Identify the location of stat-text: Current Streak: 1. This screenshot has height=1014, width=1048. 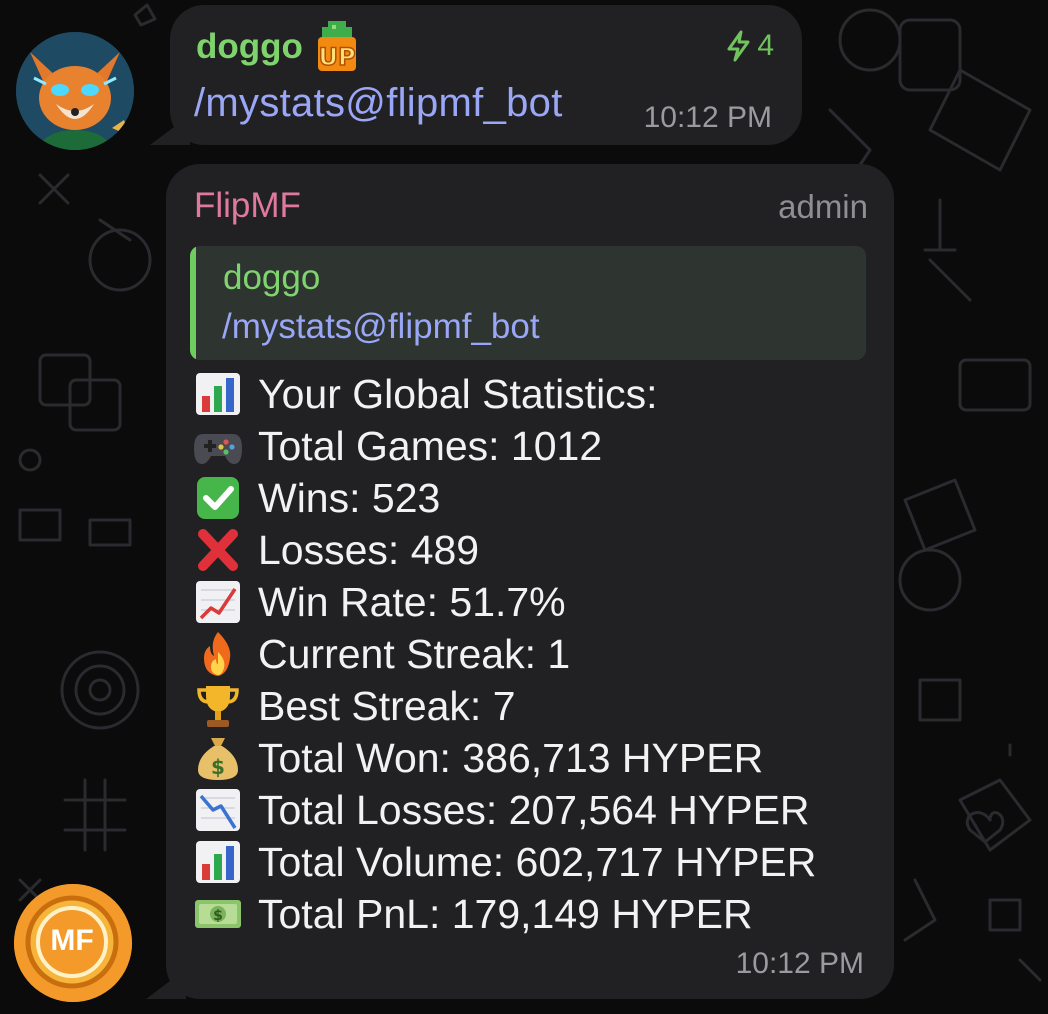
(414, 653).